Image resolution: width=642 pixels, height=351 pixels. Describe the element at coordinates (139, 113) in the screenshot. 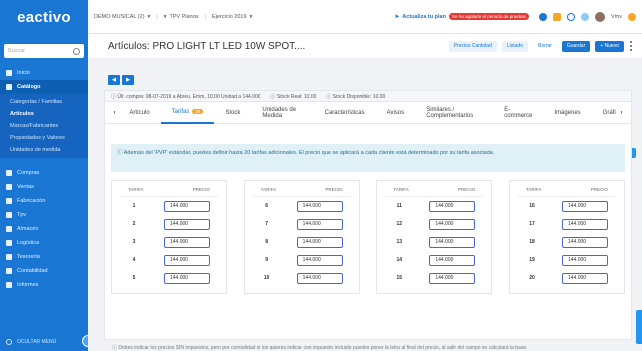

I see `tab-articulo: Artículo` at that location.